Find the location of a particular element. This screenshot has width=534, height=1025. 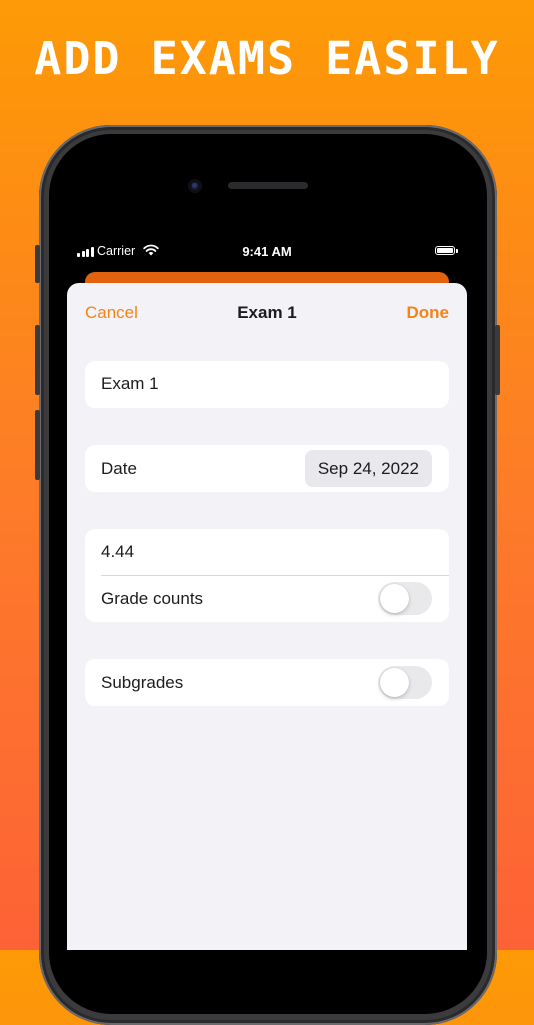

exam-name-group: Exam 1 is located at coordinates (267, 384).